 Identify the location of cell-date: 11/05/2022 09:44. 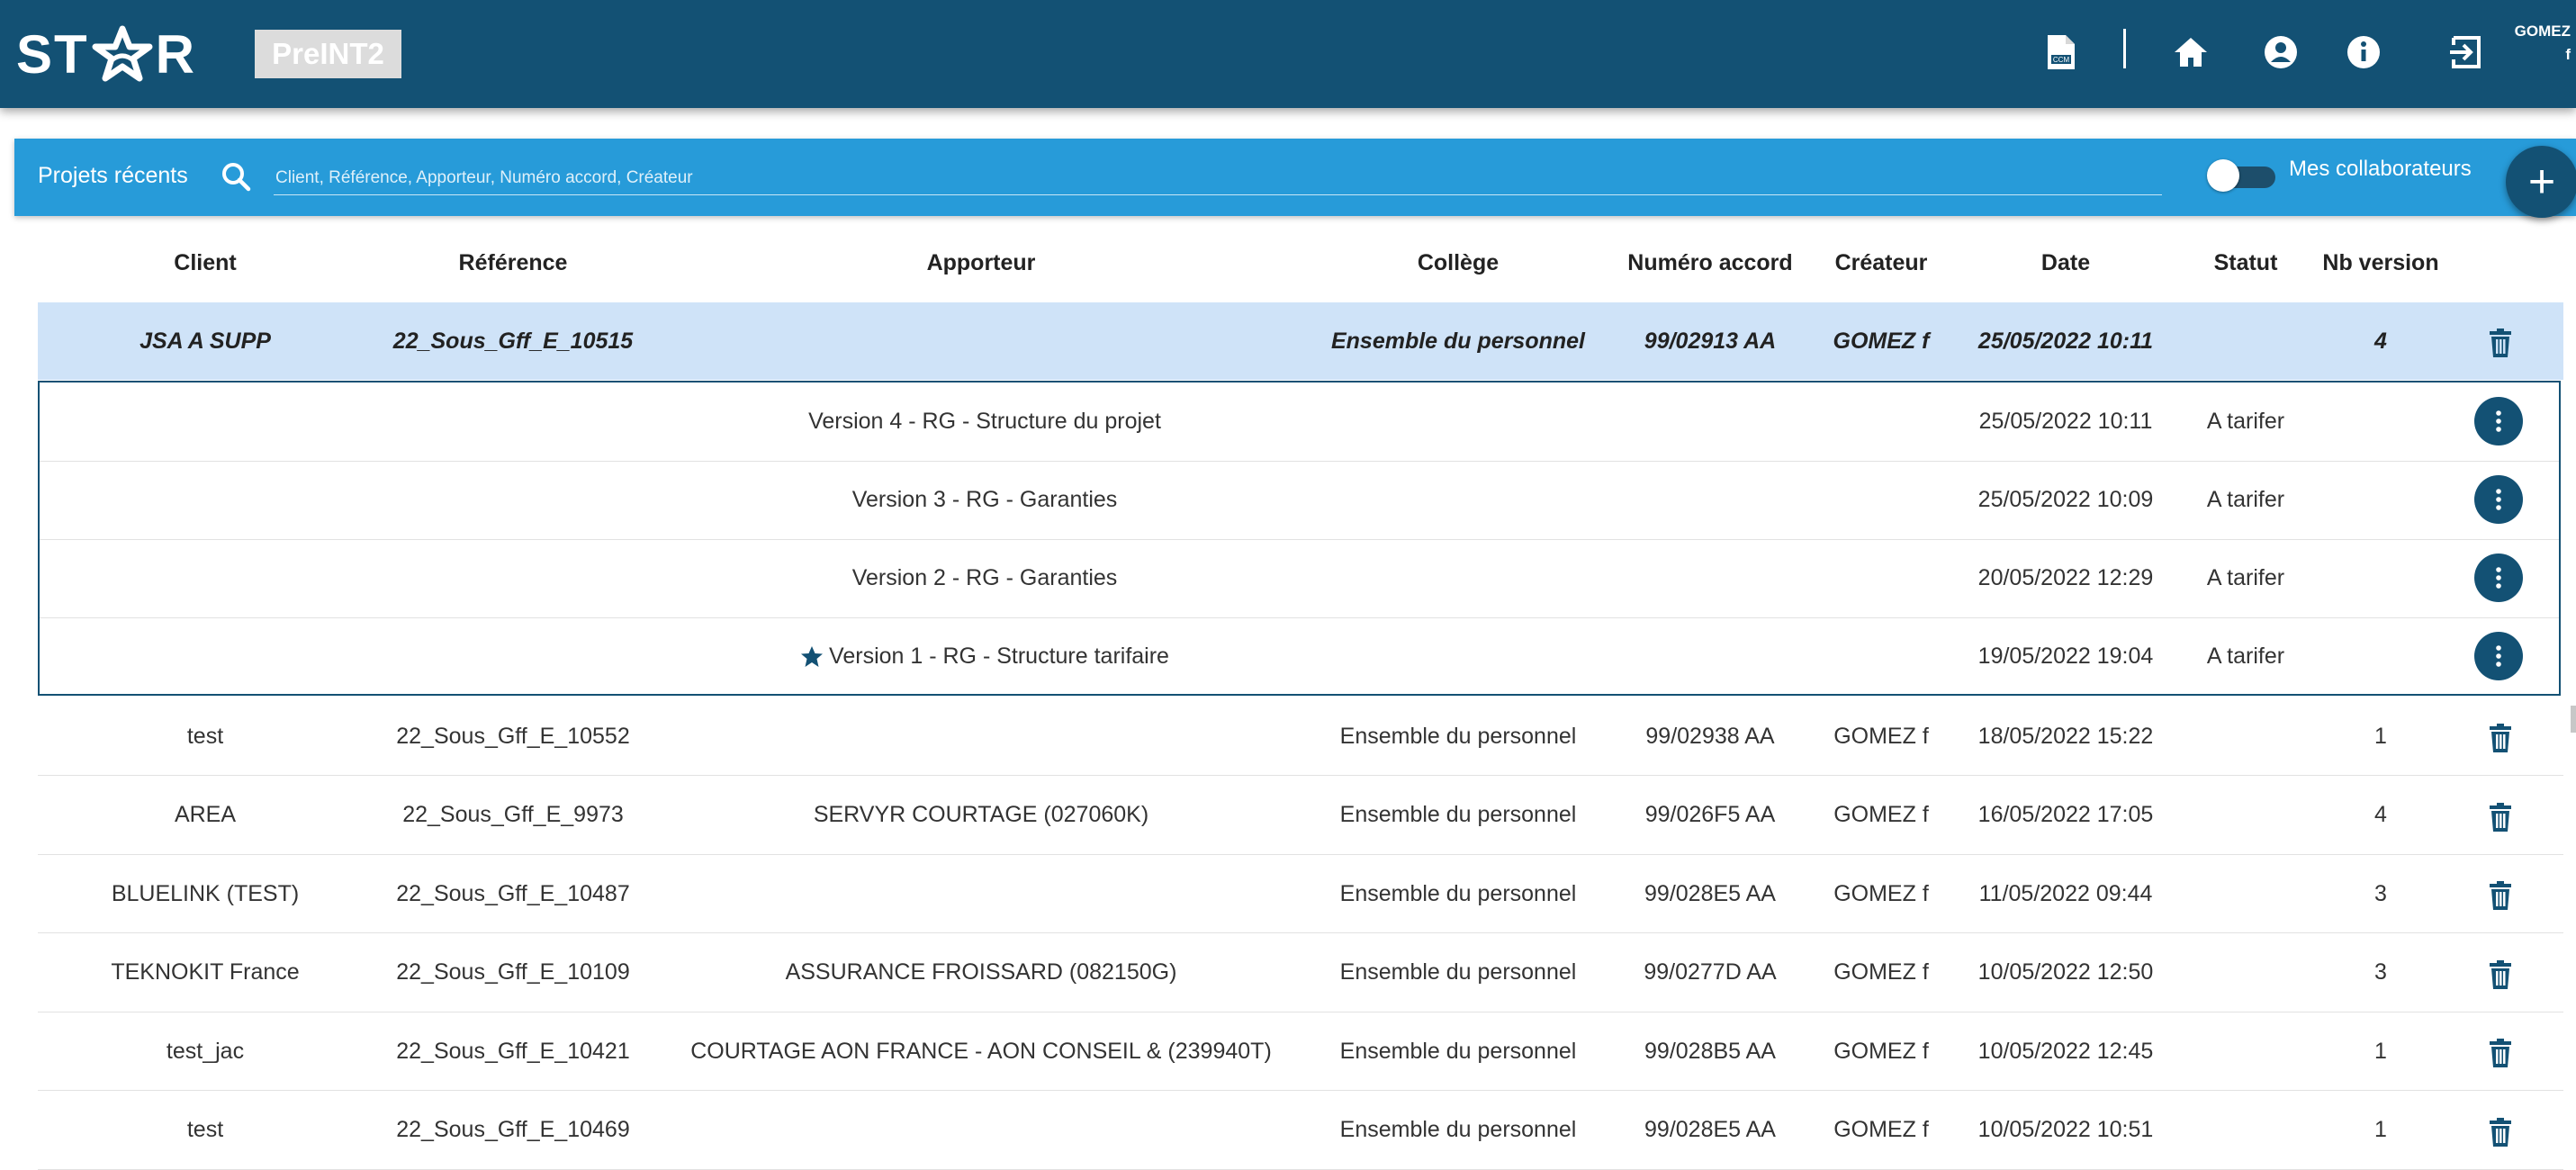
(2065, 893).